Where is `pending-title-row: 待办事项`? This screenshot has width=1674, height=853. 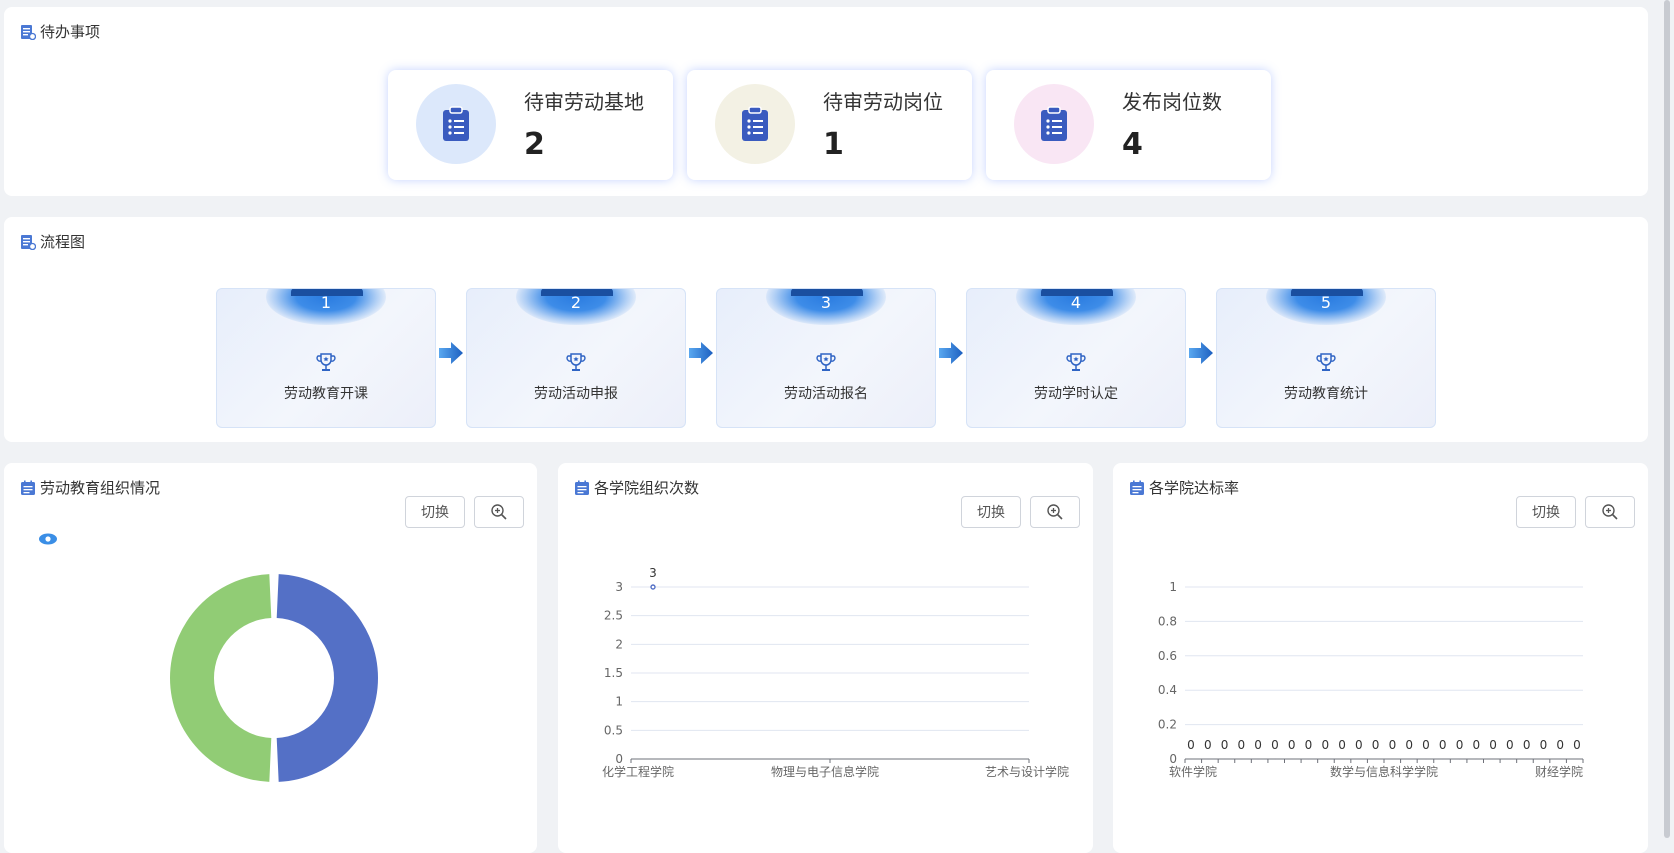
pending-title-row: 待办事项 is located at coordinates (60, 31).